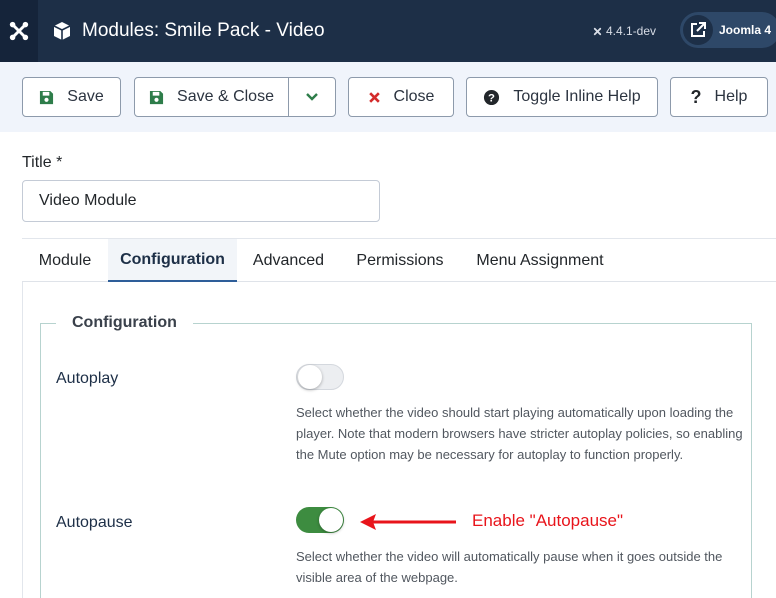  I want to click on autopause-toggle, so click(320, 520).